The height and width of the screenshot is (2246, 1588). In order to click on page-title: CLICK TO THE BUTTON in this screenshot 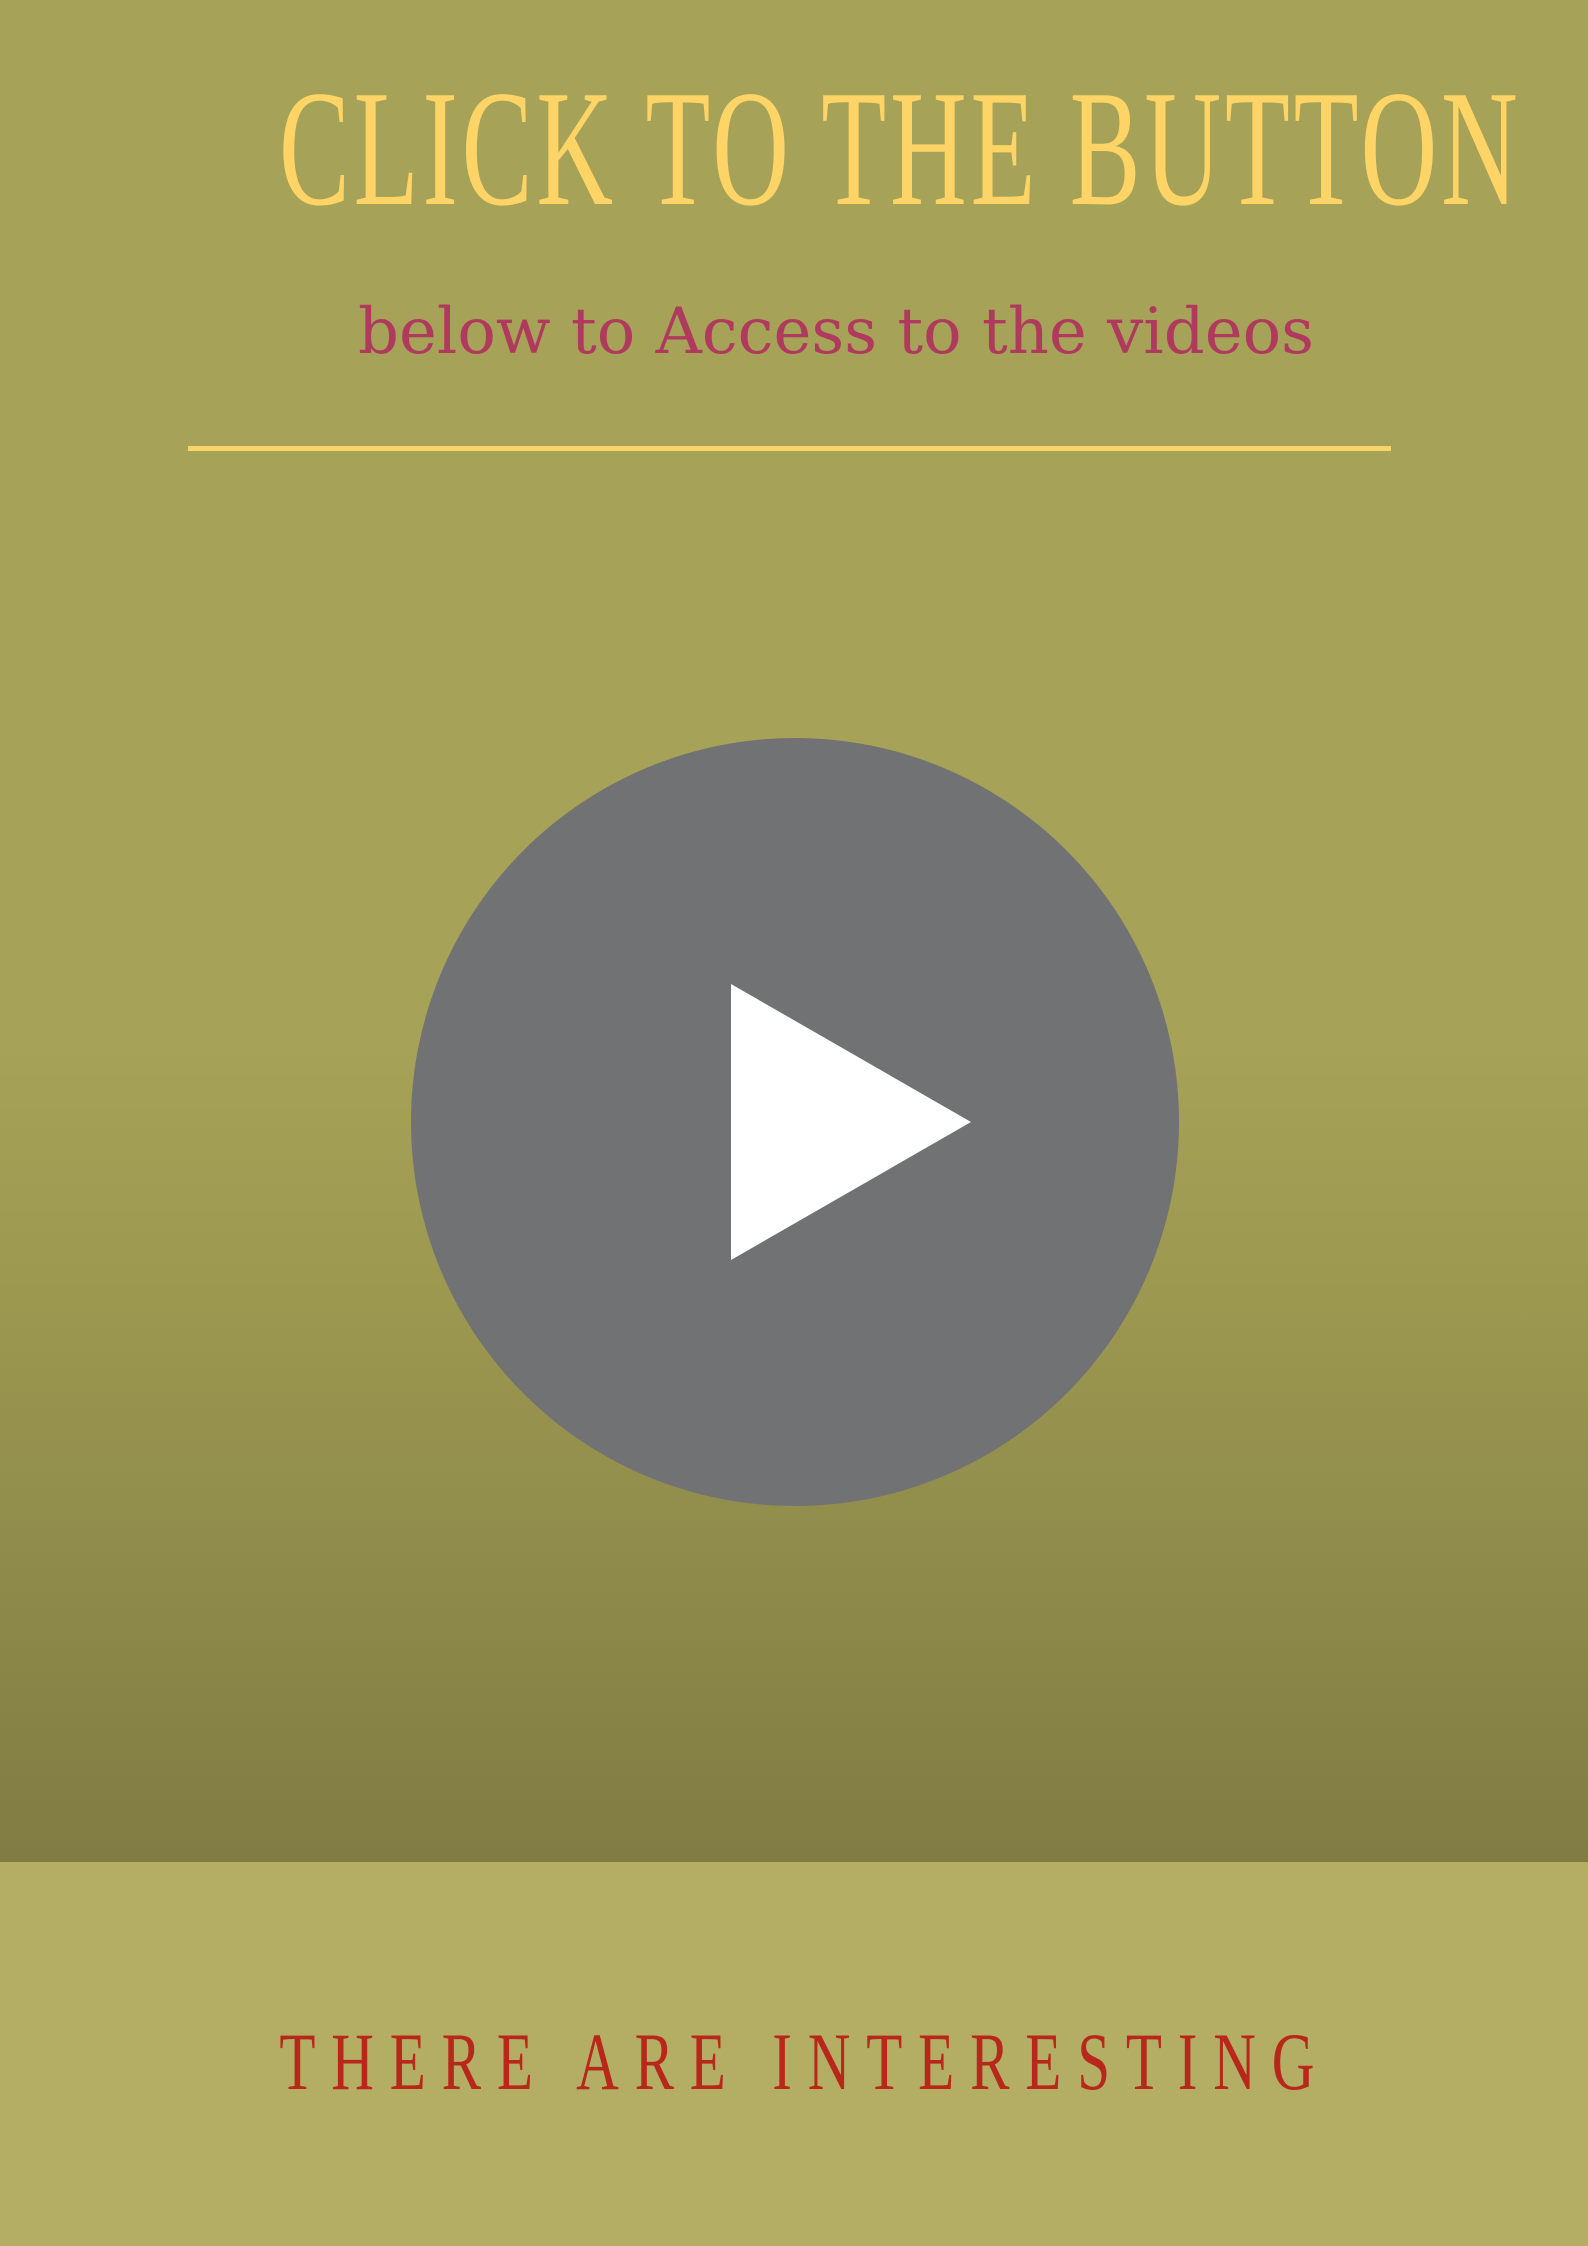, I will do `click(900, 148)`.